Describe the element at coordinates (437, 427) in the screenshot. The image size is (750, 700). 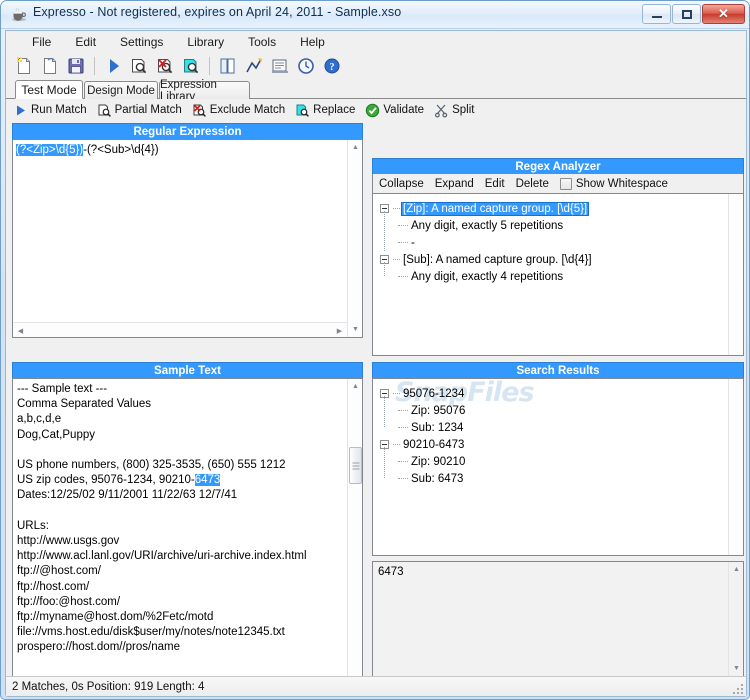
I see `group-label: Sub: 1234` at that location.